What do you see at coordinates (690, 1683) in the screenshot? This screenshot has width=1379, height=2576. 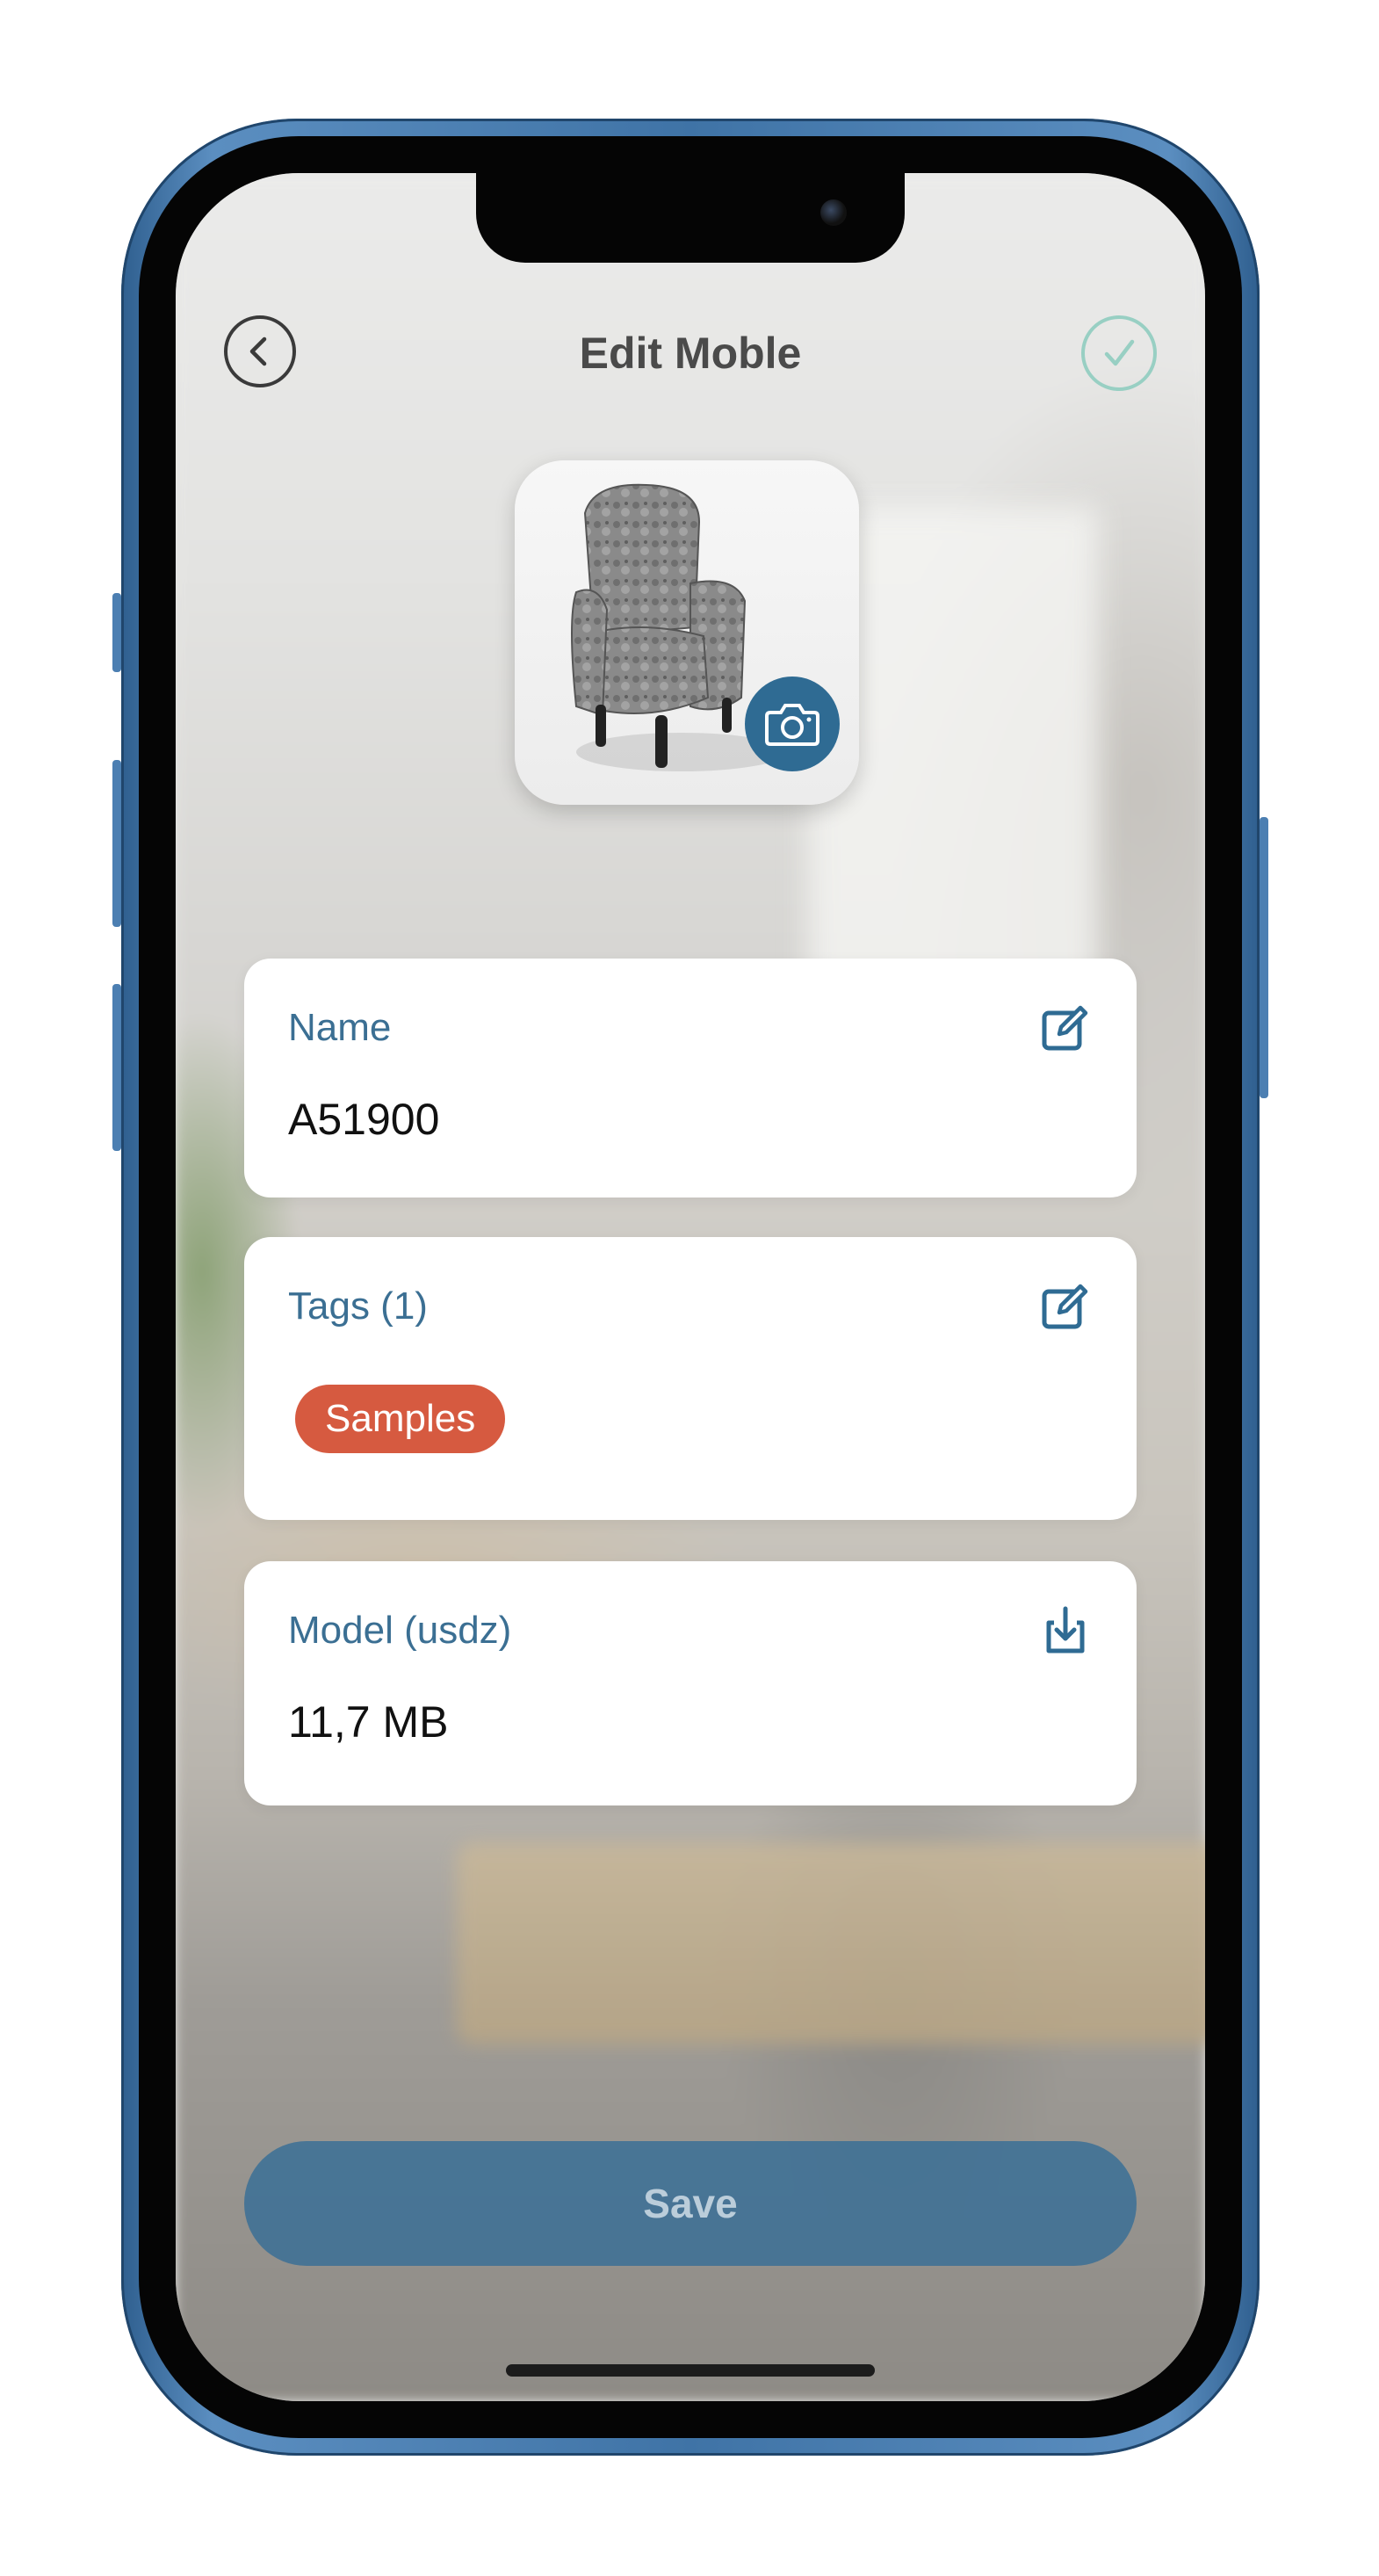 I see `model-card: Model (usdz) 11,7 MB` at bounding box center [690, 1683].